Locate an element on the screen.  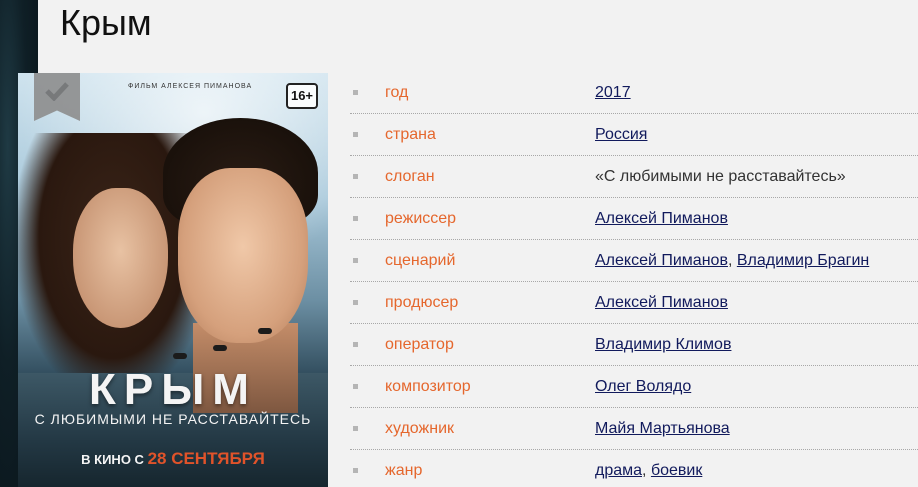
info-value: Россия is located at coordinates (621, 135).